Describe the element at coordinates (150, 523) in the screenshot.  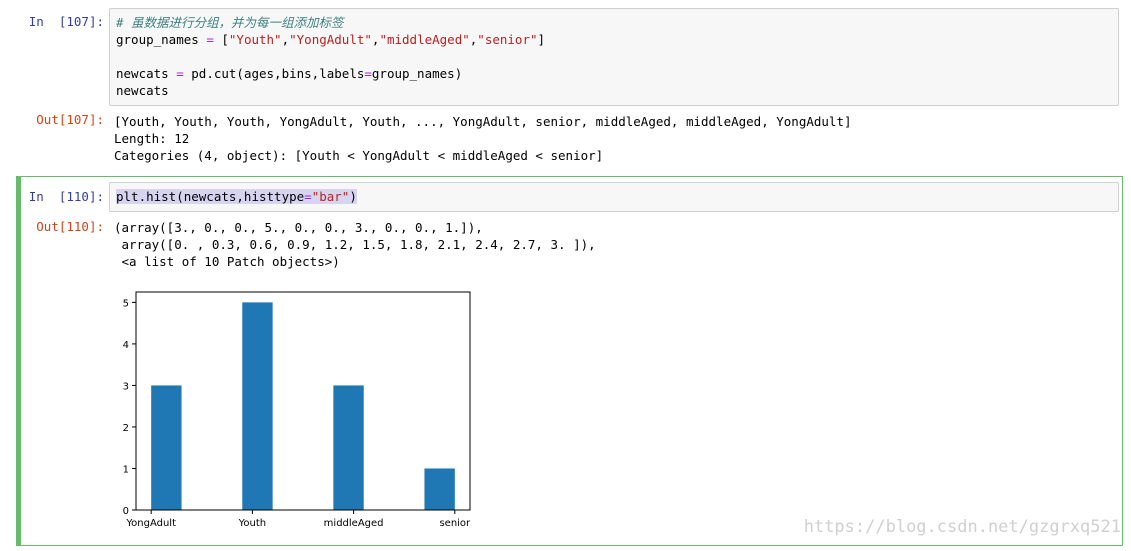
I see `x-tick-label: YongAdult` at that location.